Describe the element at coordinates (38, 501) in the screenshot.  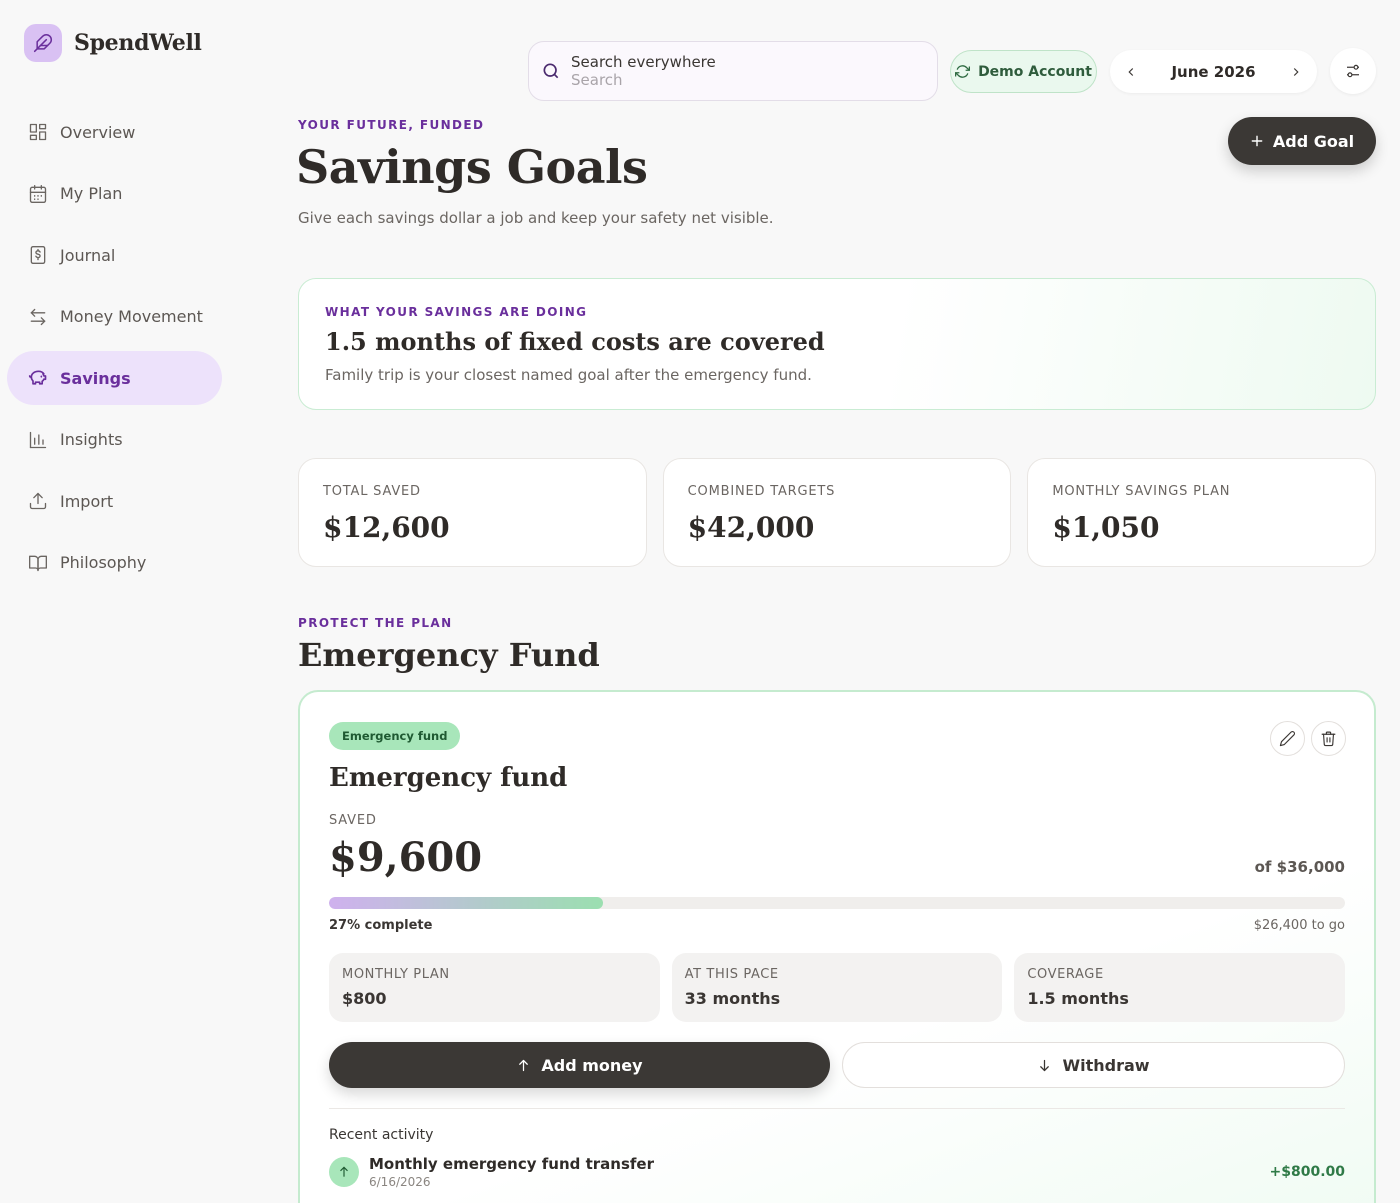
I see `upload-icon` at that location.